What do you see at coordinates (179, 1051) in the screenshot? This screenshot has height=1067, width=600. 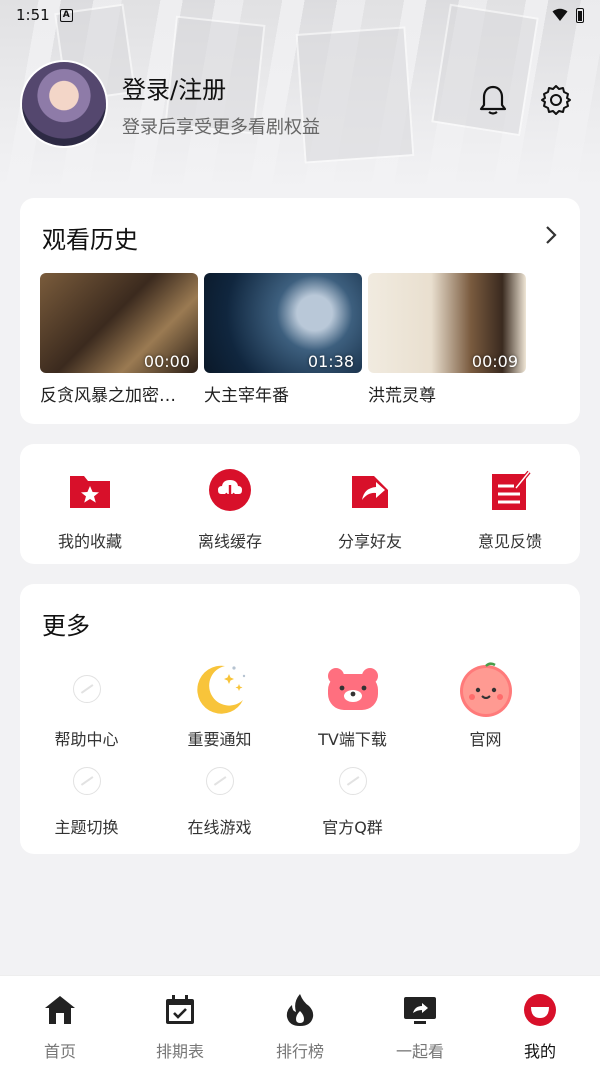 I see `tab-schedule-label: 排期表` at bounding box center [179, 1051].